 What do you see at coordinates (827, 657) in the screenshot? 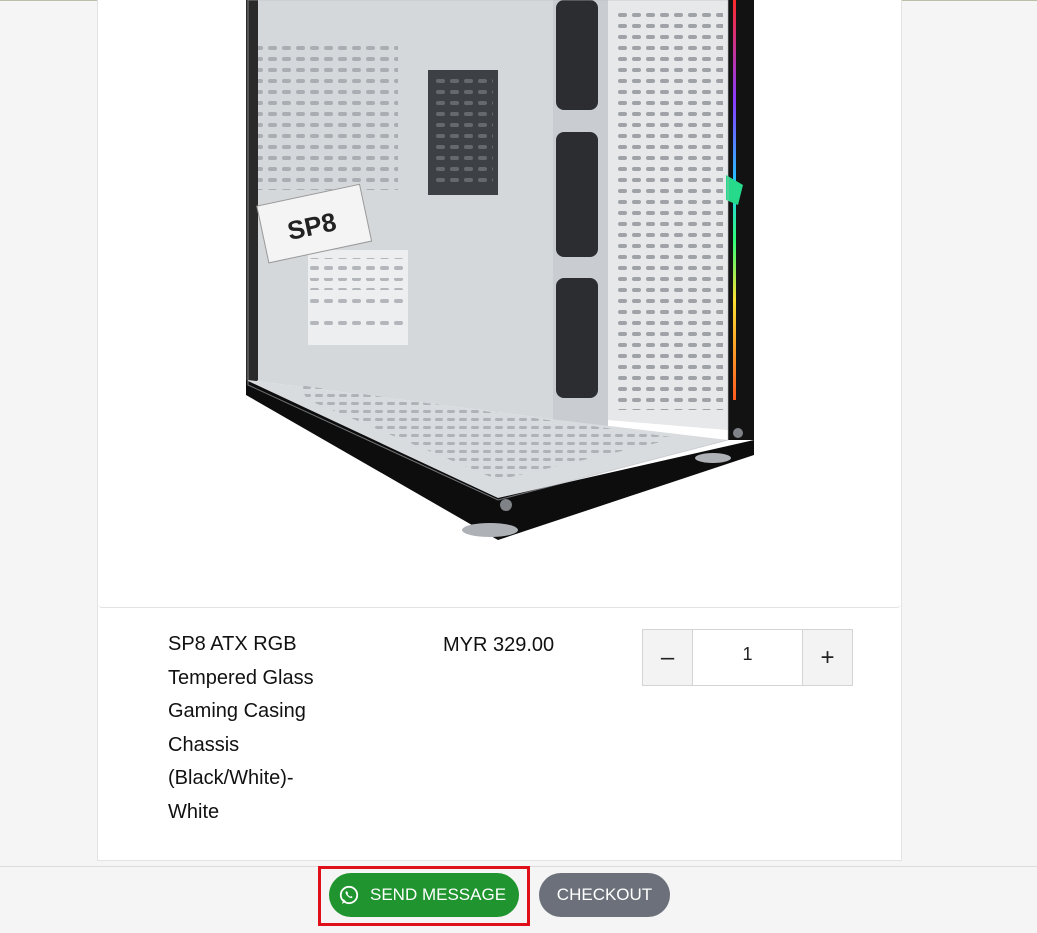
I see `increase-quantity-button: +` at bounding box center [827, 657].